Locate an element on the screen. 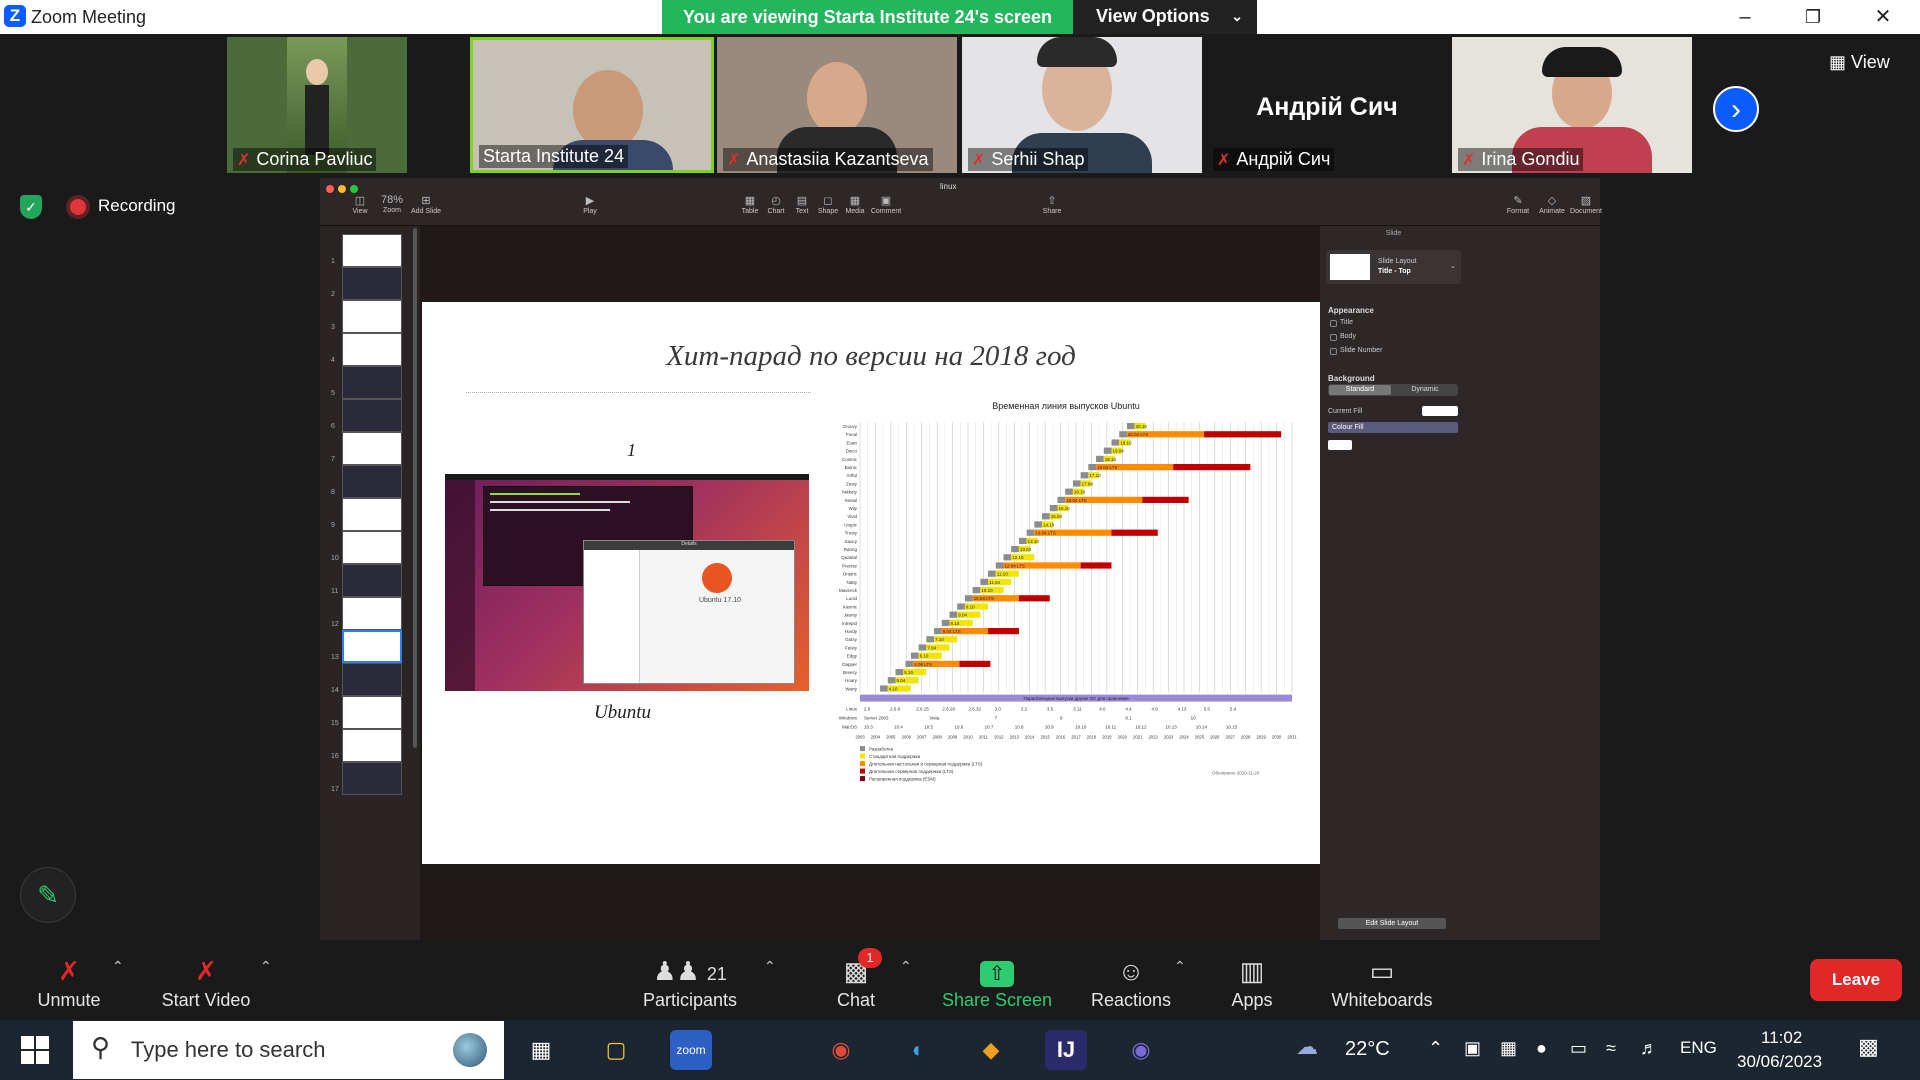 The image size is (1920, 1080). version-label: 11.10 is located at coordinates (1002, 574).